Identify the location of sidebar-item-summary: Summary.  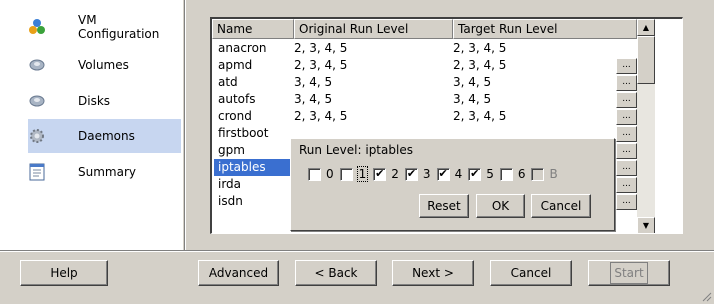
(104, 172).